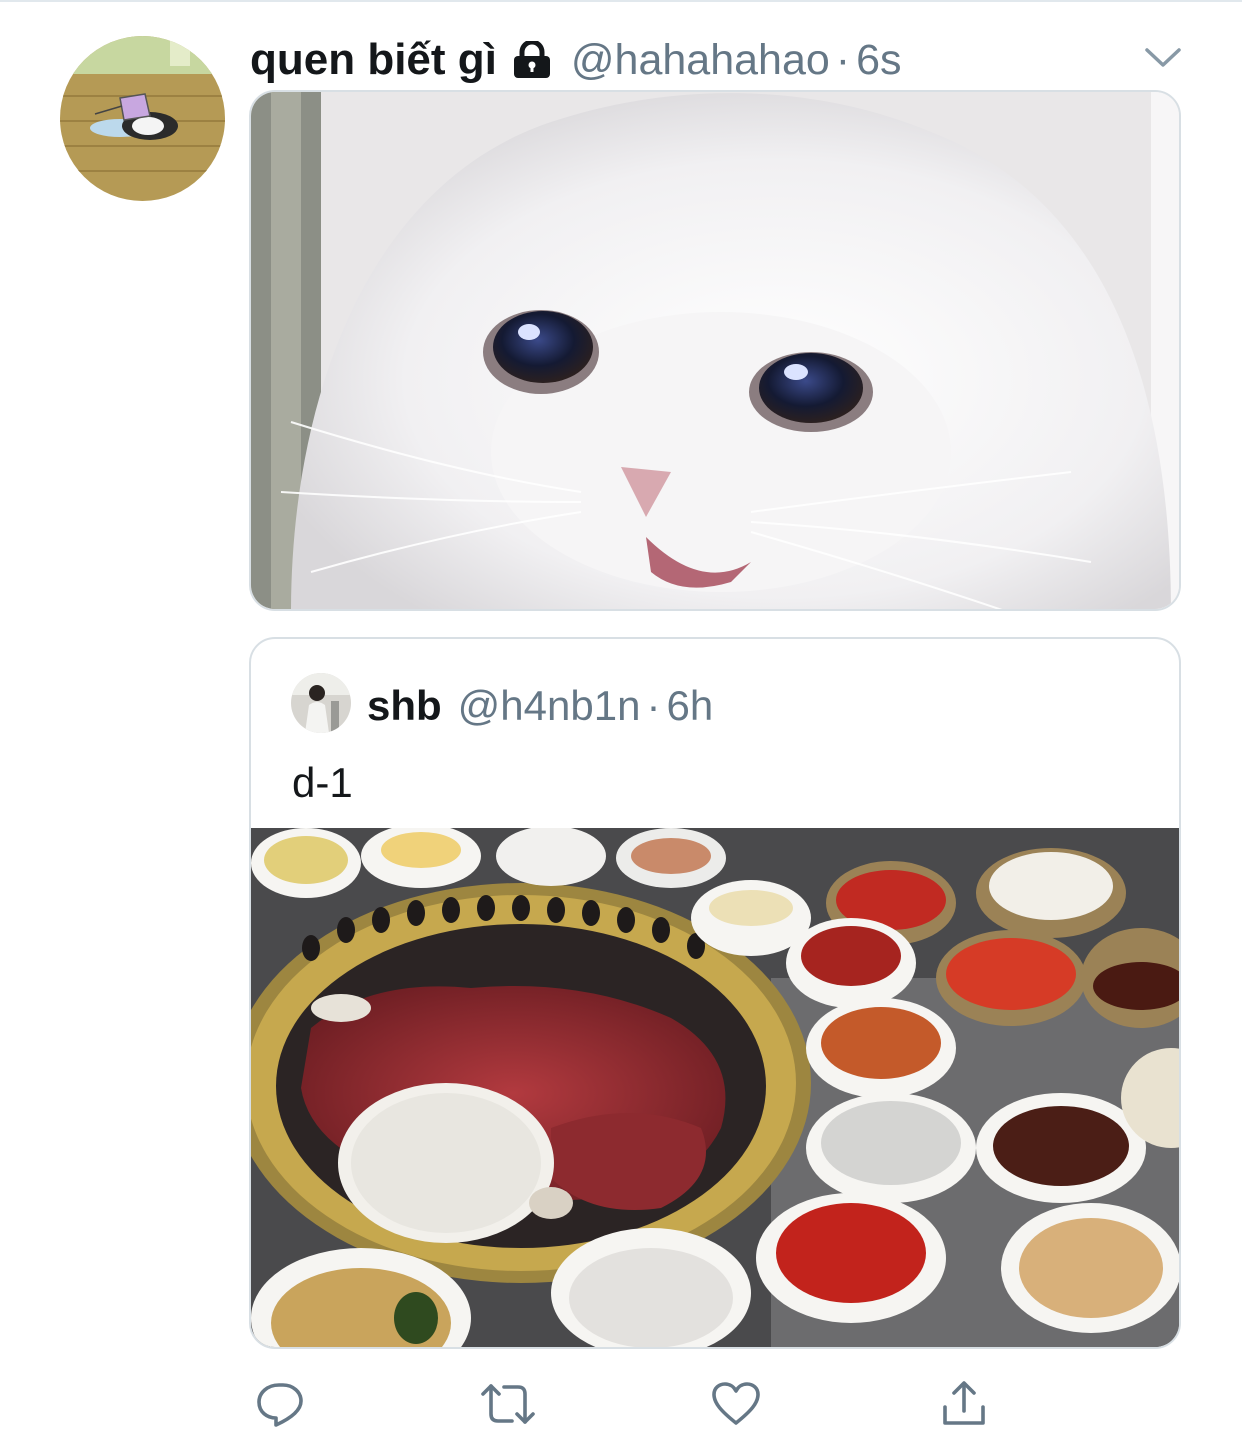 The height and width of the screenshot is (1451, 1242). I want to click on retweet-icon, so click(508, 1404).